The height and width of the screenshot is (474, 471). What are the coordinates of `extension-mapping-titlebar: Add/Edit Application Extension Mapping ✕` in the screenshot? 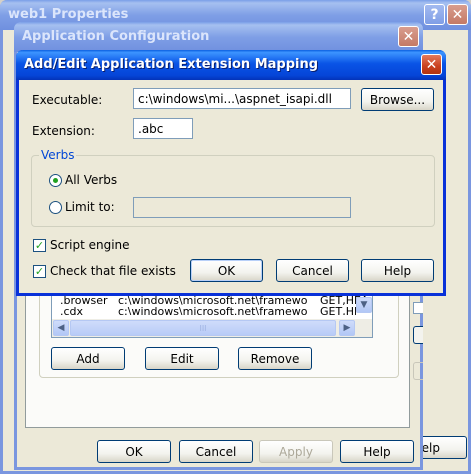 It's located at (231, 65).